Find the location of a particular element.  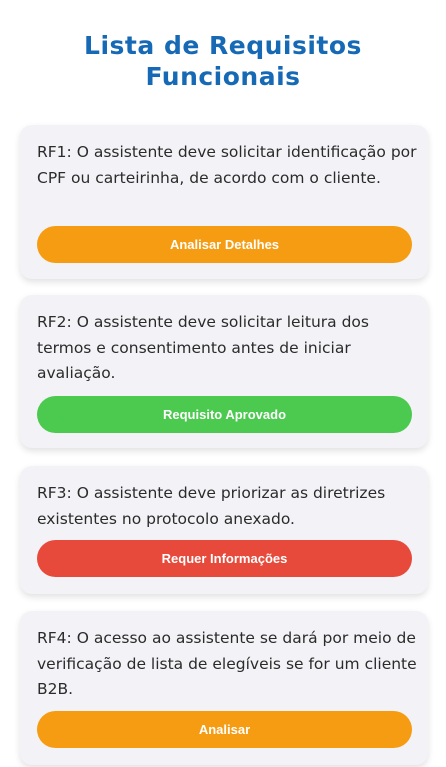

requires-information-button: Requer Informações is located at coordinates (224, 558).